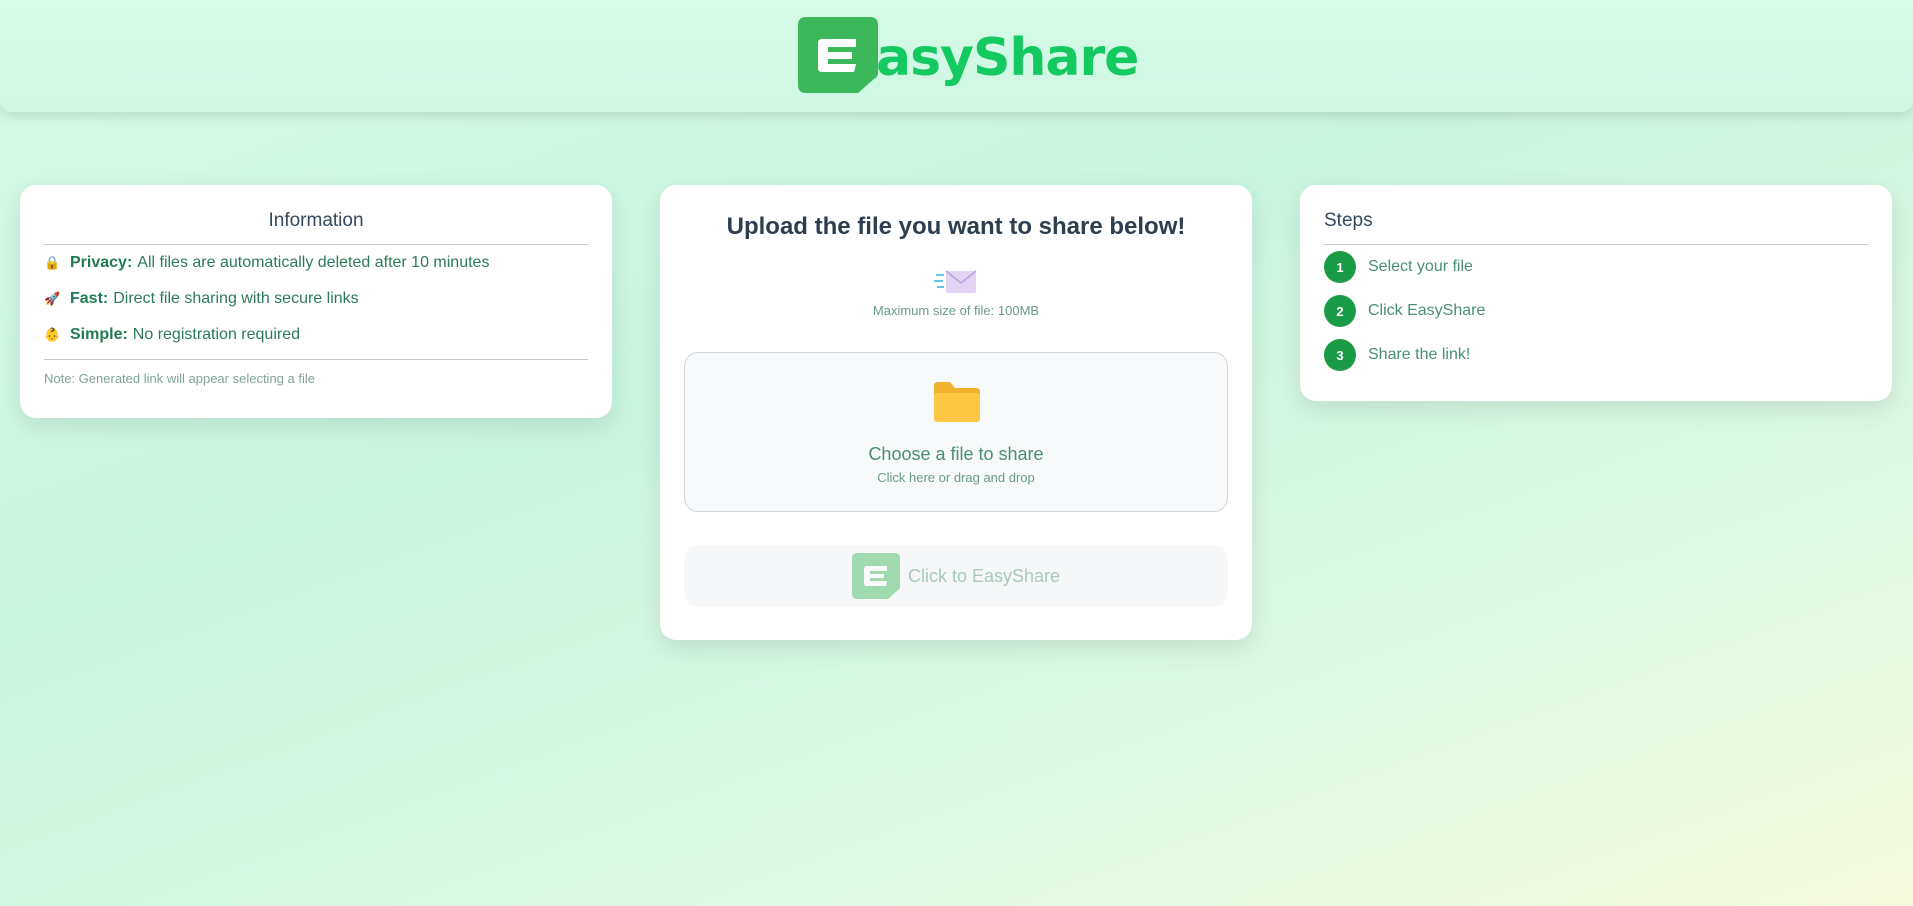  Describe the element at coordinates (316, 227) in the screenshot. I see `information-title: Information` at that location.